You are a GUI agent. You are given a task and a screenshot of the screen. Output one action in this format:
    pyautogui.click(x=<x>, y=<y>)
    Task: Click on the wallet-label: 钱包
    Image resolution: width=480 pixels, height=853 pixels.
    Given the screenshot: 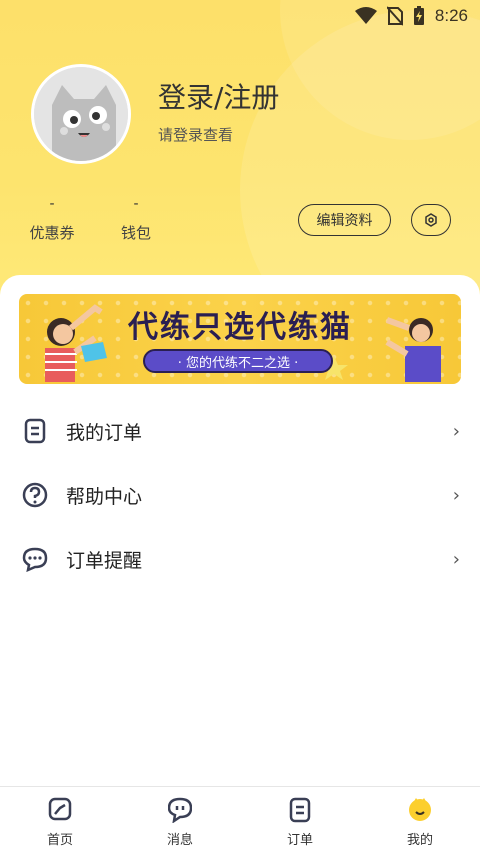 What is the action you would take?
    pyautogui.click(x=135, y=233)
    